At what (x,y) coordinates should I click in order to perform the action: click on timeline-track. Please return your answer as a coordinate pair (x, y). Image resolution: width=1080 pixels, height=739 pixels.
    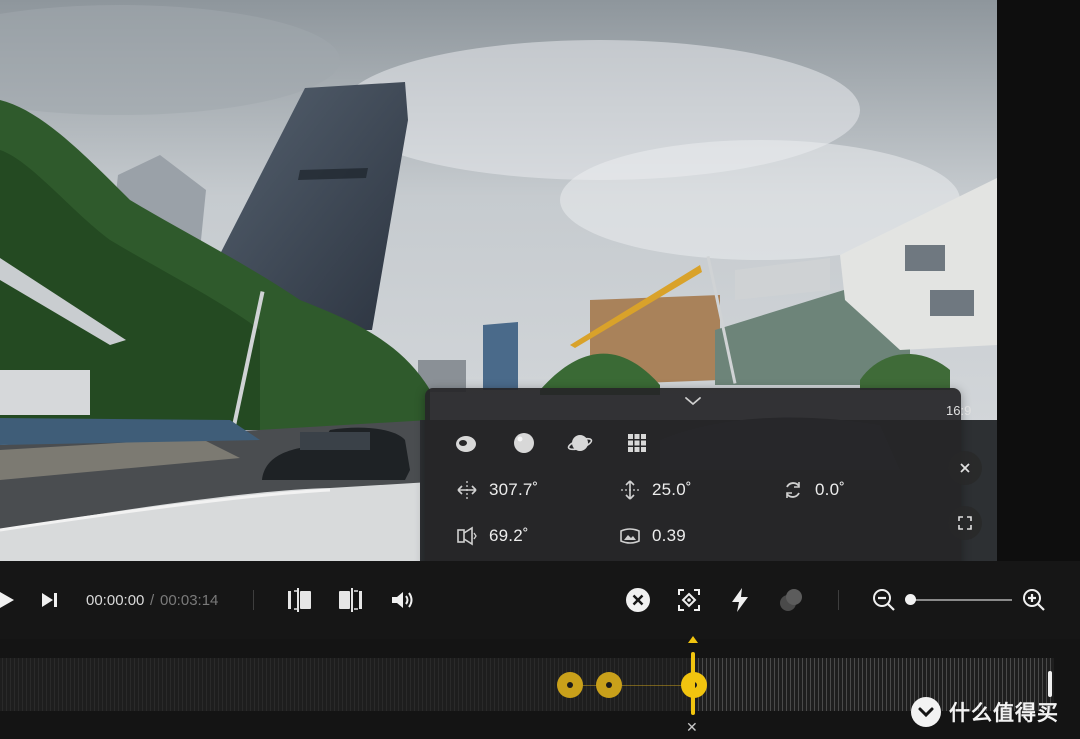
    Looking at the image, I should click on (527, 684).